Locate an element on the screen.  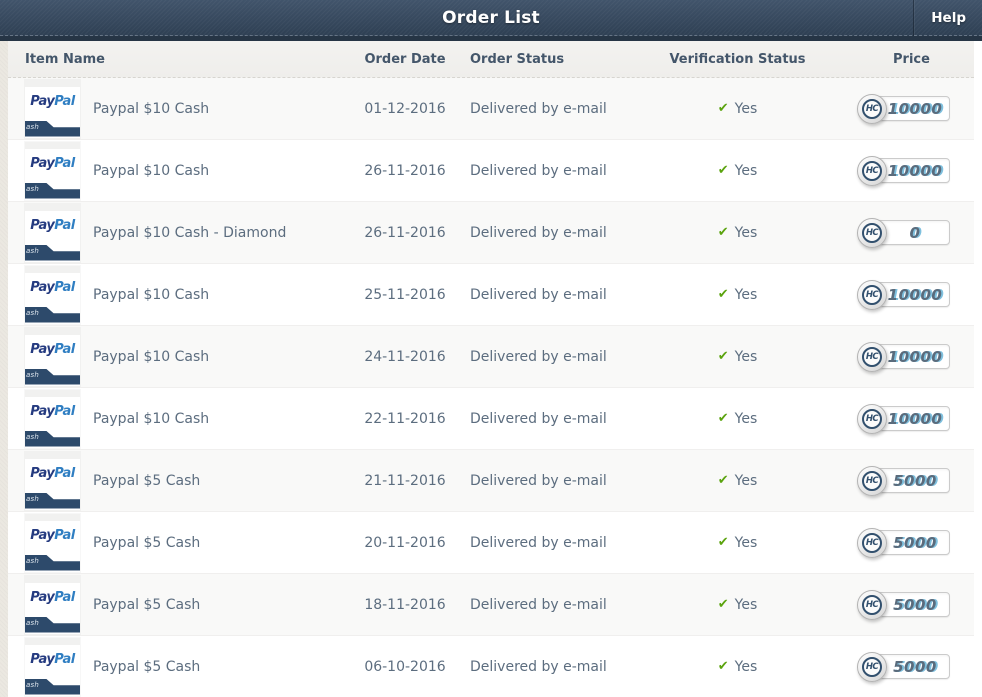
order-date: 20-11-2016 is located at coordinates (405, 542).